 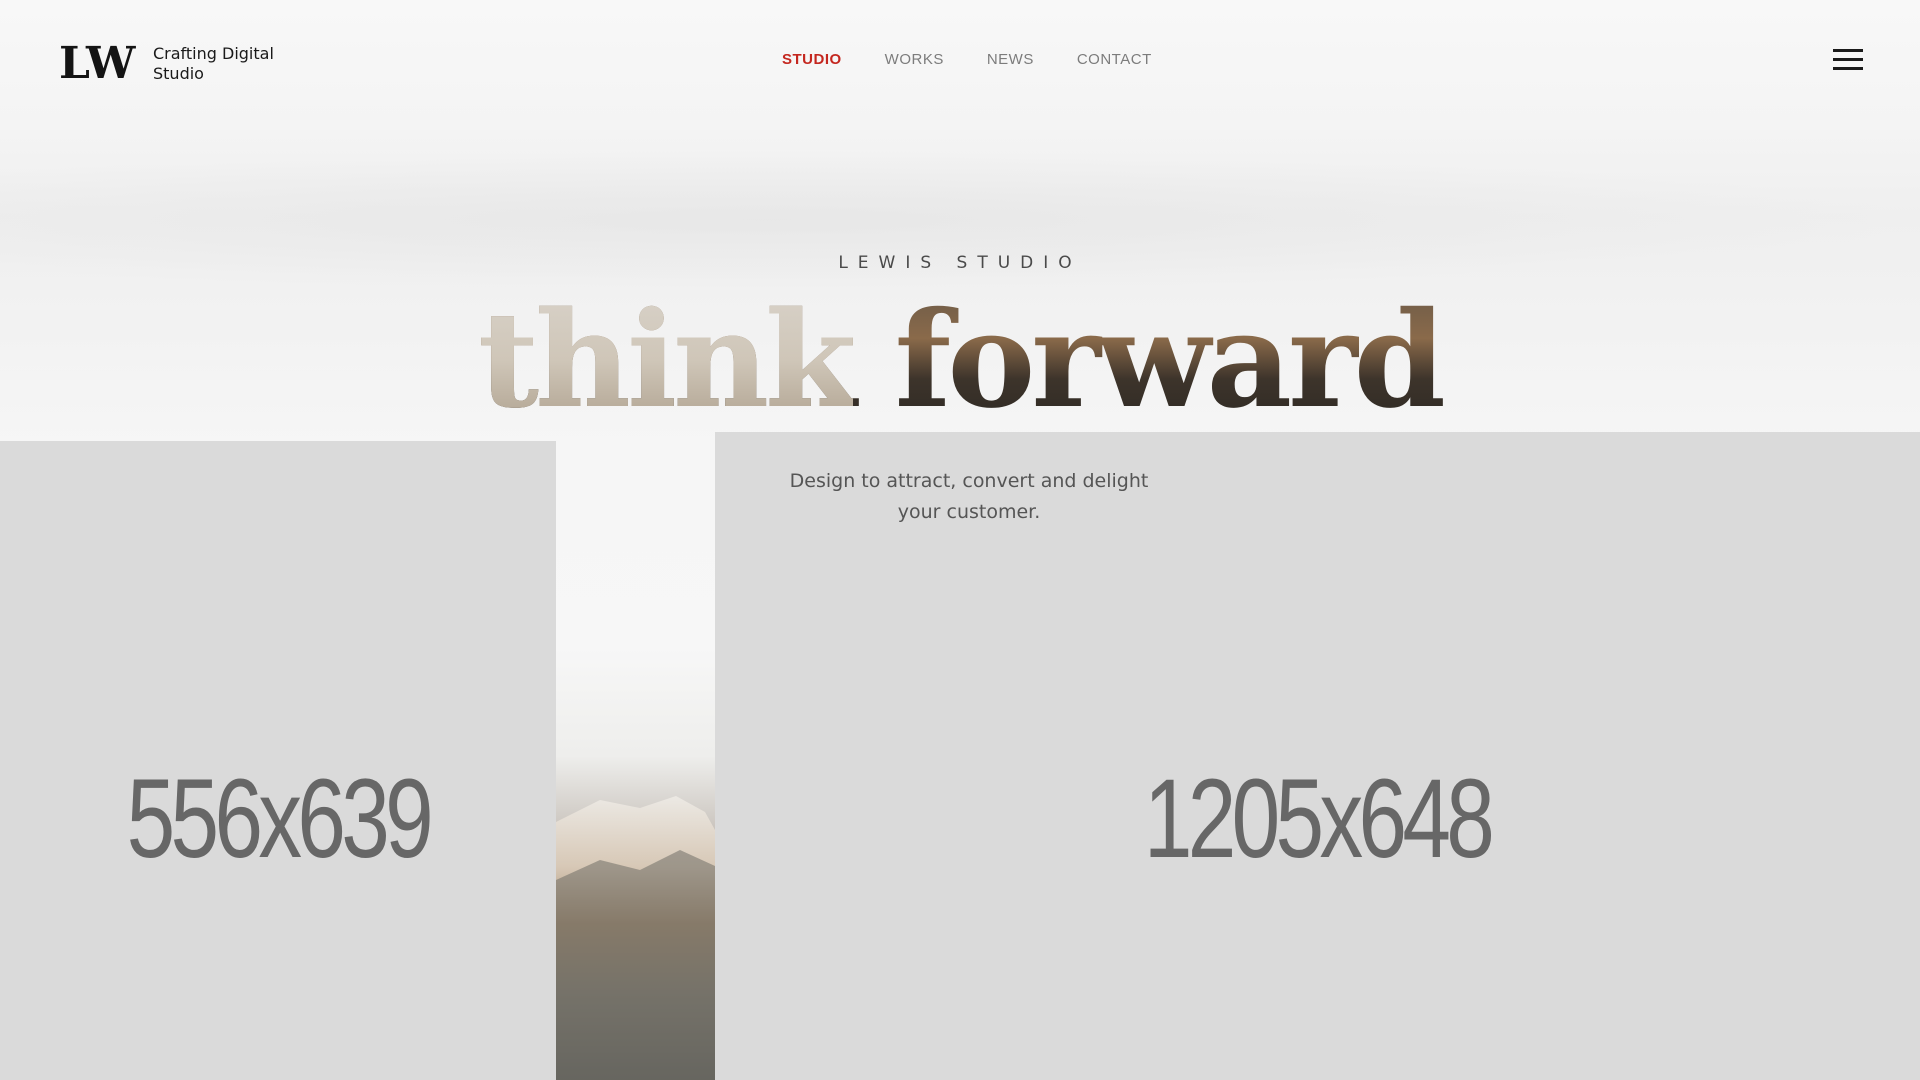 I want to click on logo-tagline: Crafting Digital Studio, so click(x=213, y=63).